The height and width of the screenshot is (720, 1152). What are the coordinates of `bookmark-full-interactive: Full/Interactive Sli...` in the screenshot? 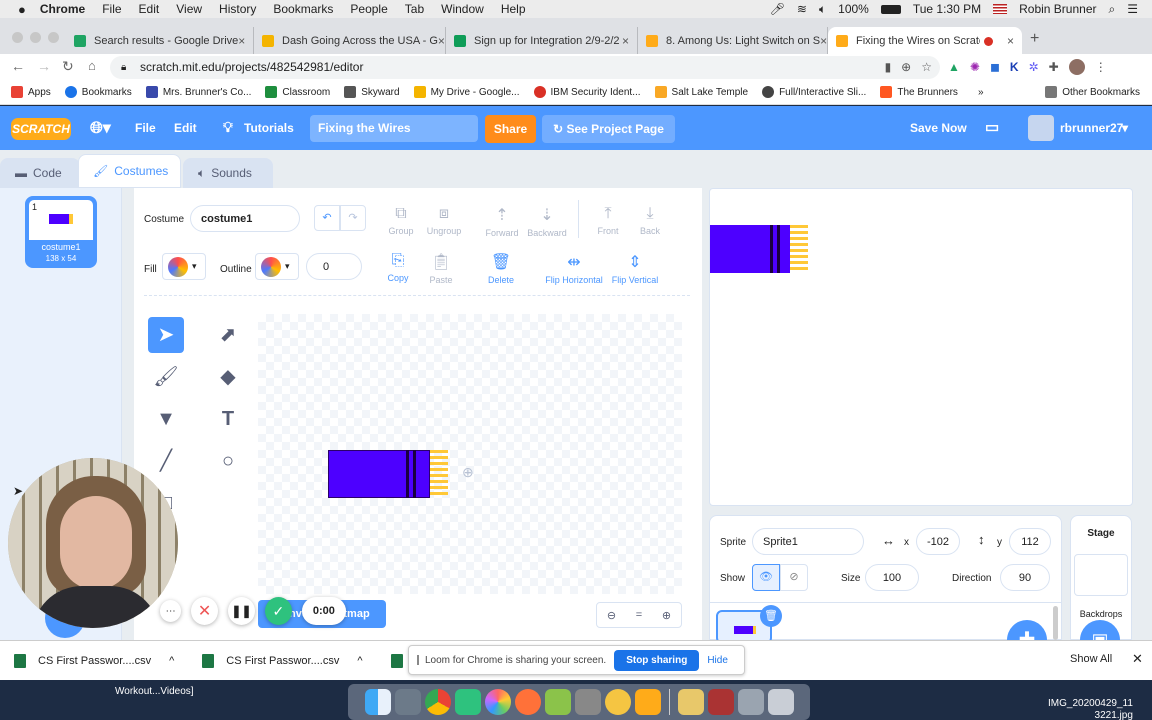 It's located at (814, 92).